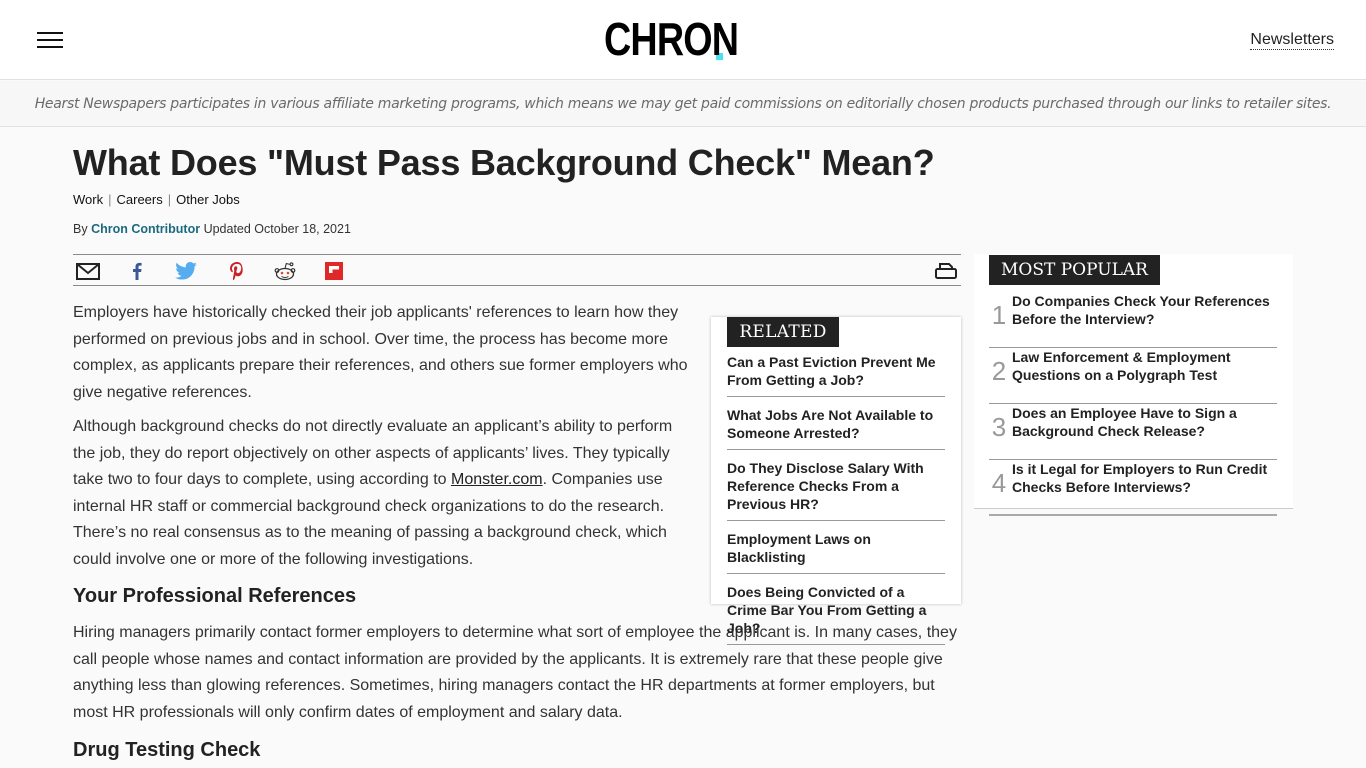 The width and height of the screenshot is (1366, 768). I want to click on site-header: CHRON Newsletters, so click(683, 40).